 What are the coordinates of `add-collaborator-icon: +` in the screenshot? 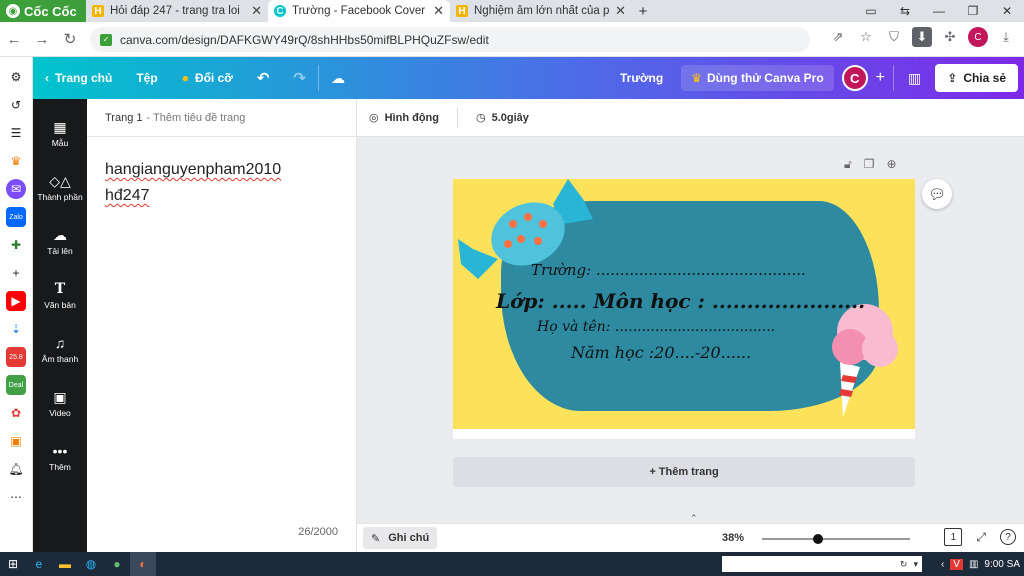 It's located at (880, 78).